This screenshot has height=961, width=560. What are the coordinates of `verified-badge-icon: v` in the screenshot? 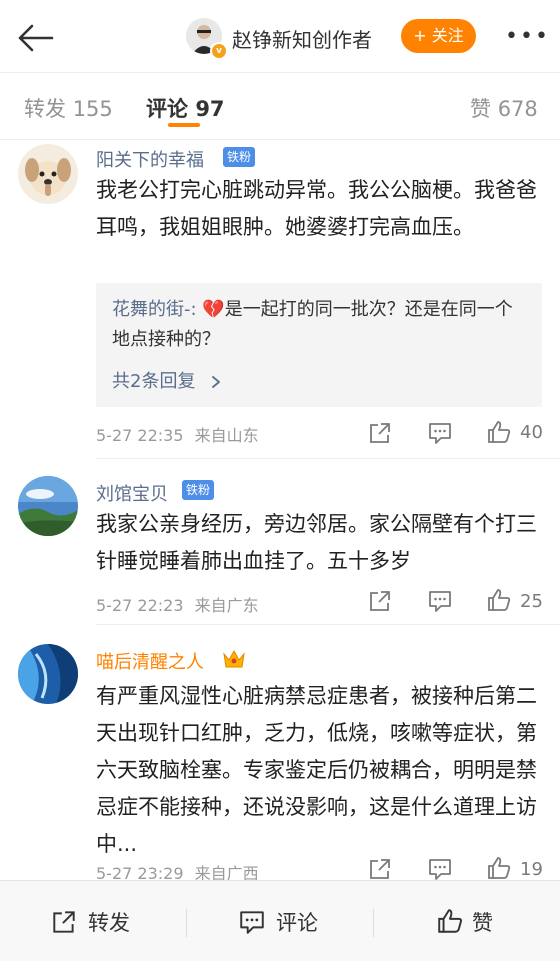 It's located at (219, 51).